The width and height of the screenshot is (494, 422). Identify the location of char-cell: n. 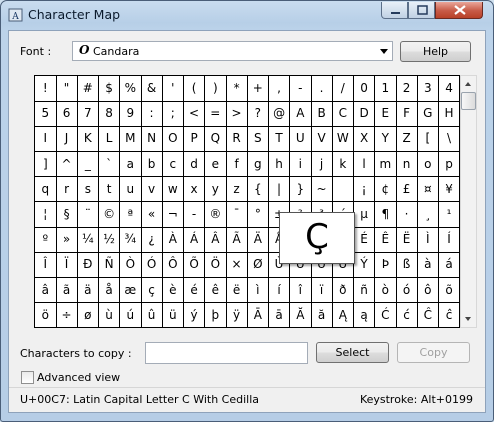
(407, 164).